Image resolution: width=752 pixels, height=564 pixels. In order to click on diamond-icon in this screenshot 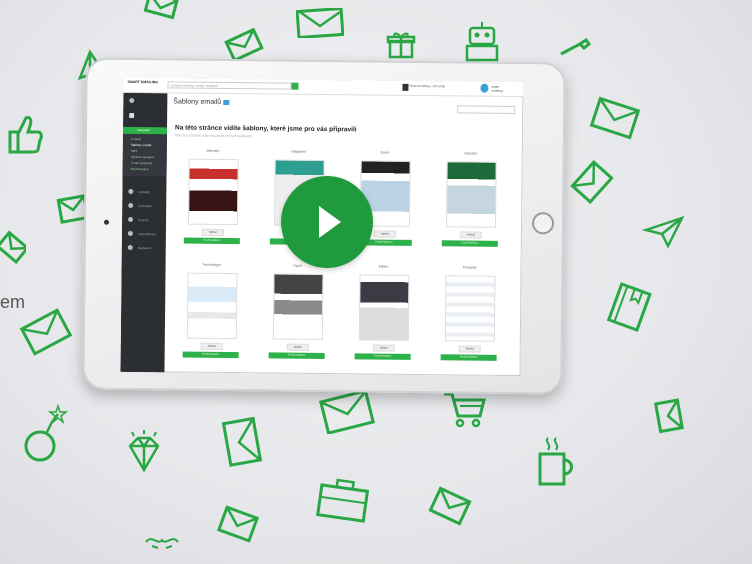, I will do `click(144, 453)`.